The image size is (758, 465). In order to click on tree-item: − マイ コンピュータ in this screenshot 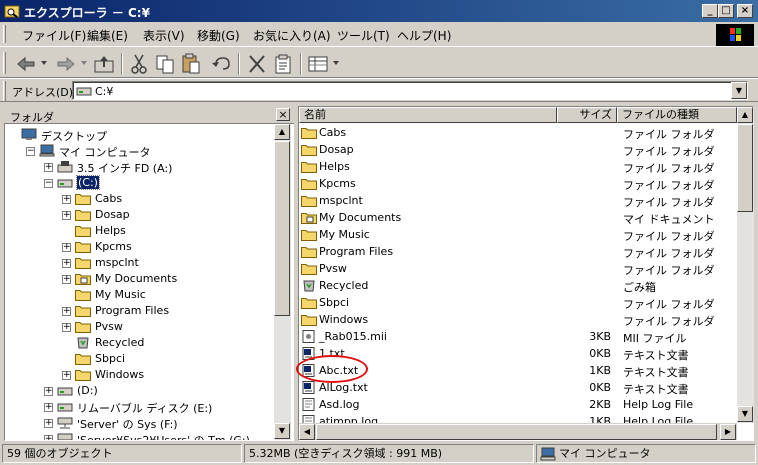, I will do `click(139, 151)`.